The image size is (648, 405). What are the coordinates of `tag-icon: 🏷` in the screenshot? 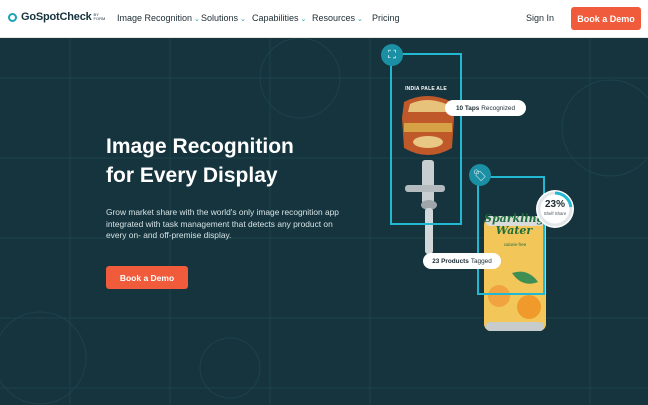 It's located at (480, 175).